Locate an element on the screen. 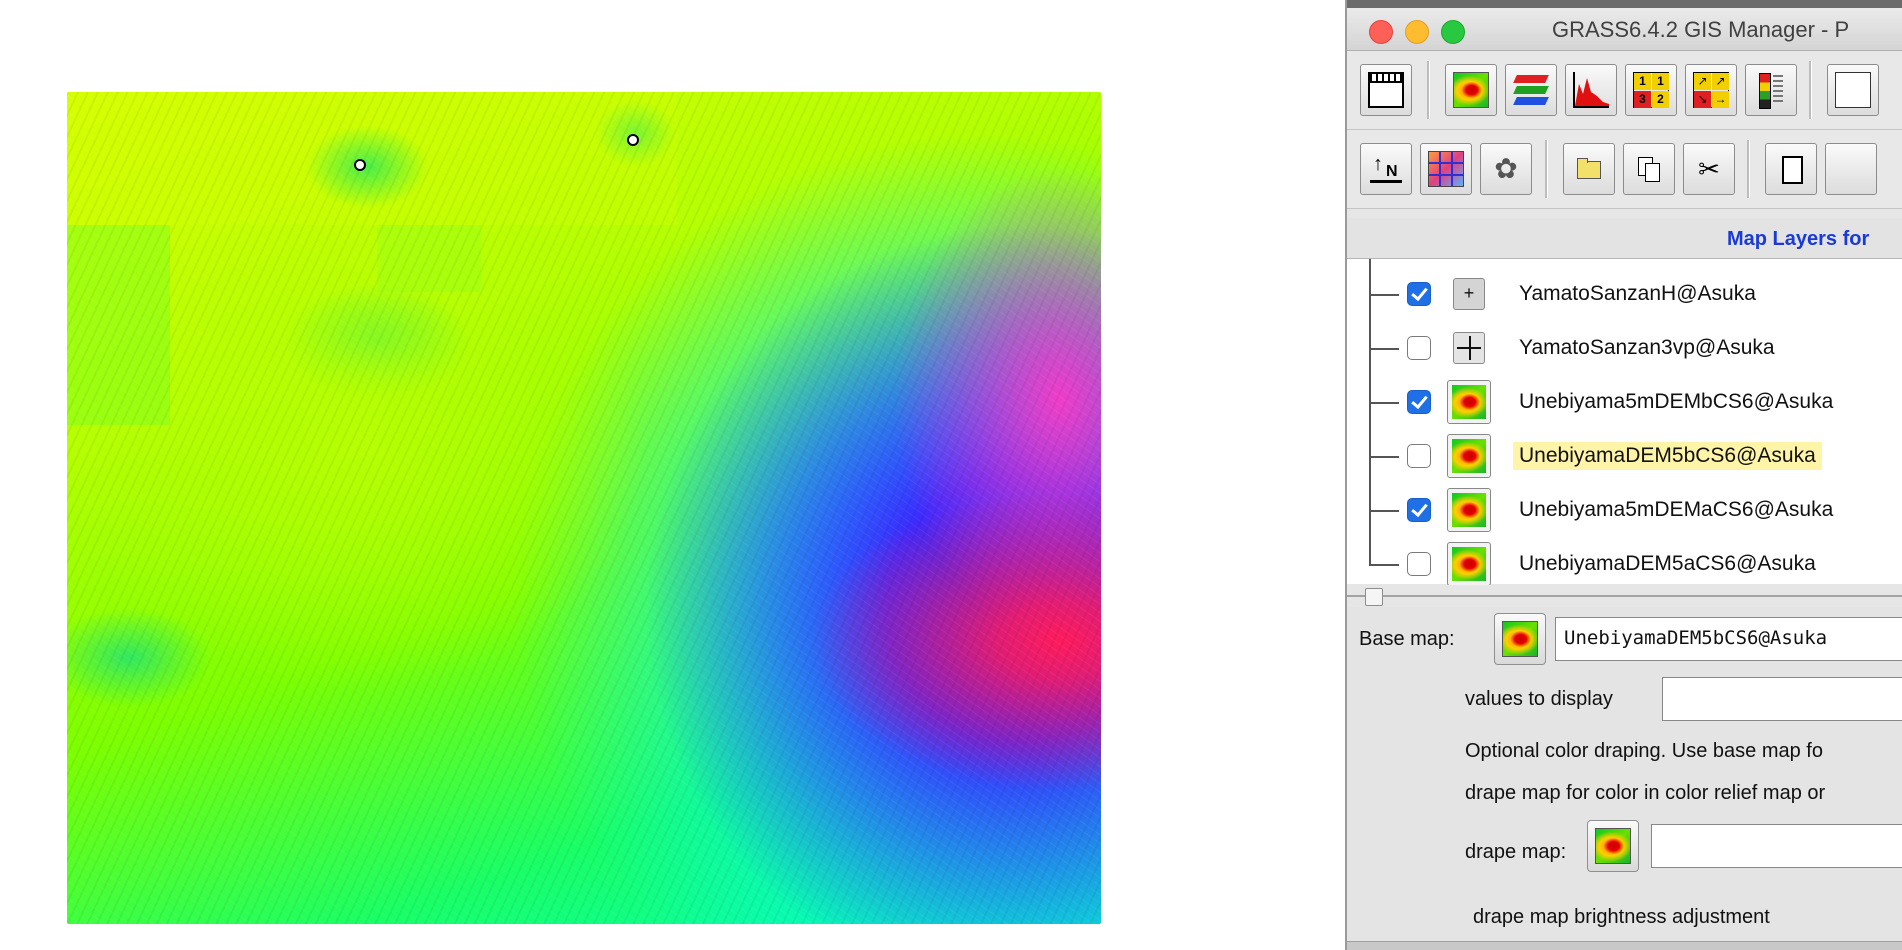 Image resolution: width=1902 pixels, height=950 pixels. add-group-button is located at coordinates (1589, 169).